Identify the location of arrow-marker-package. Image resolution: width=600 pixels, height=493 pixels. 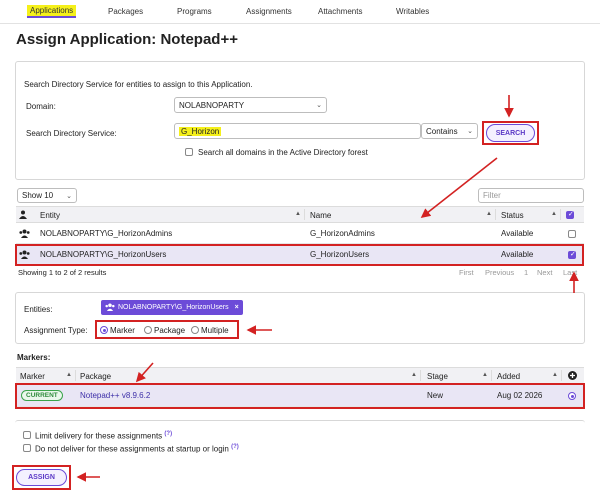
(144, 372).